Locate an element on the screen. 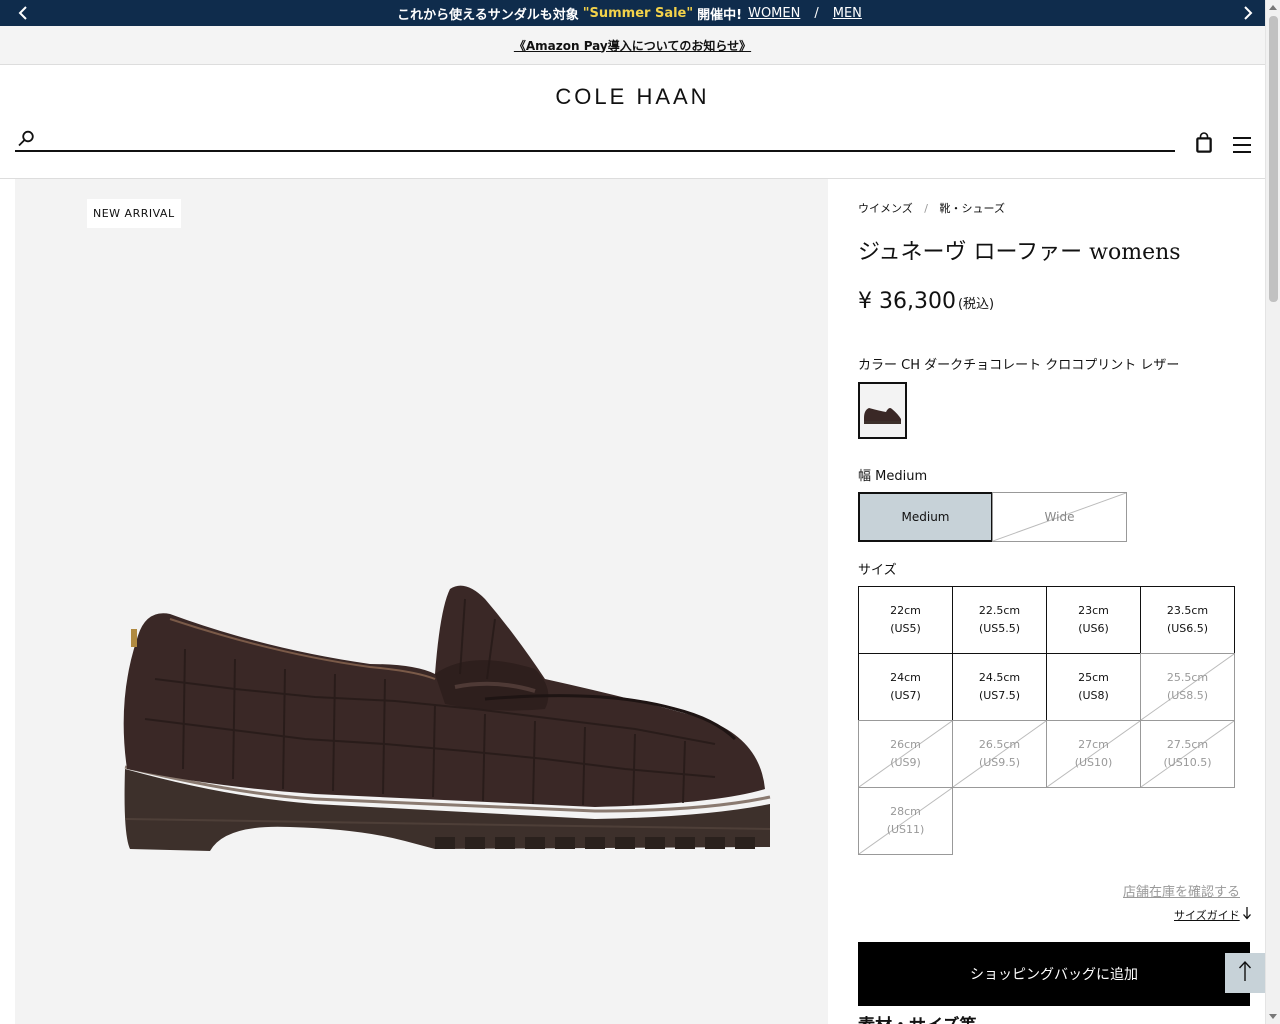 The width and height of the screenshot is (1280, 1024). size-option: 22cm (US5) is located at coordinates (905, 620).